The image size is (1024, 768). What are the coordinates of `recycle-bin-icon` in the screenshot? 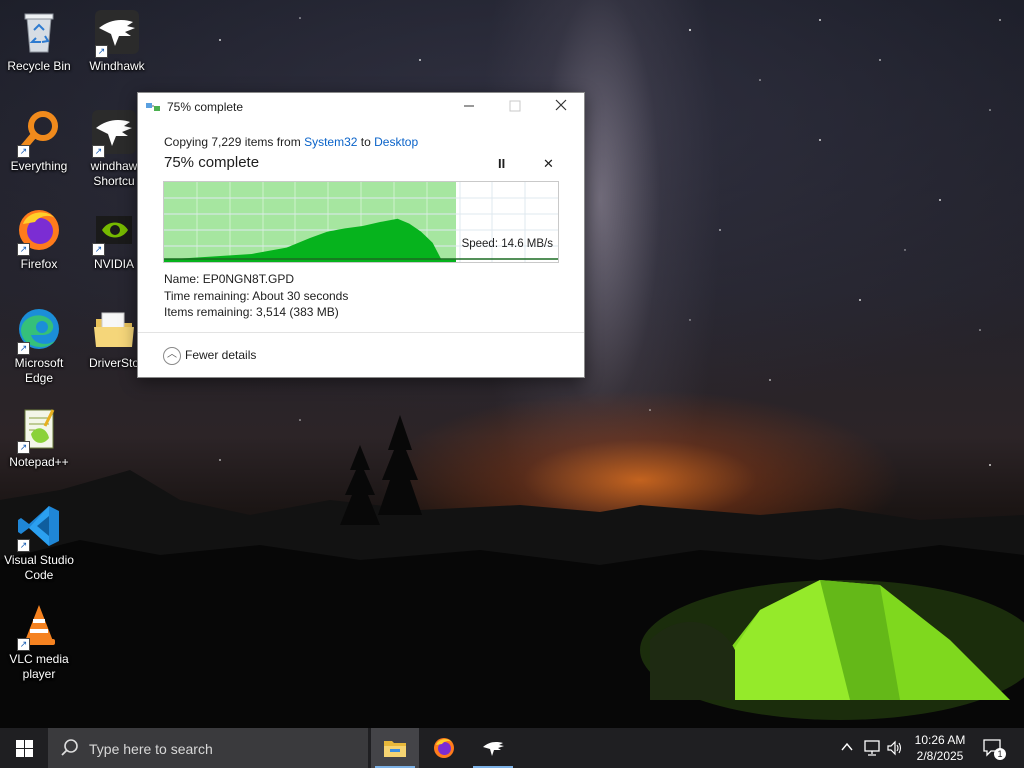 It's located at (39, 32).